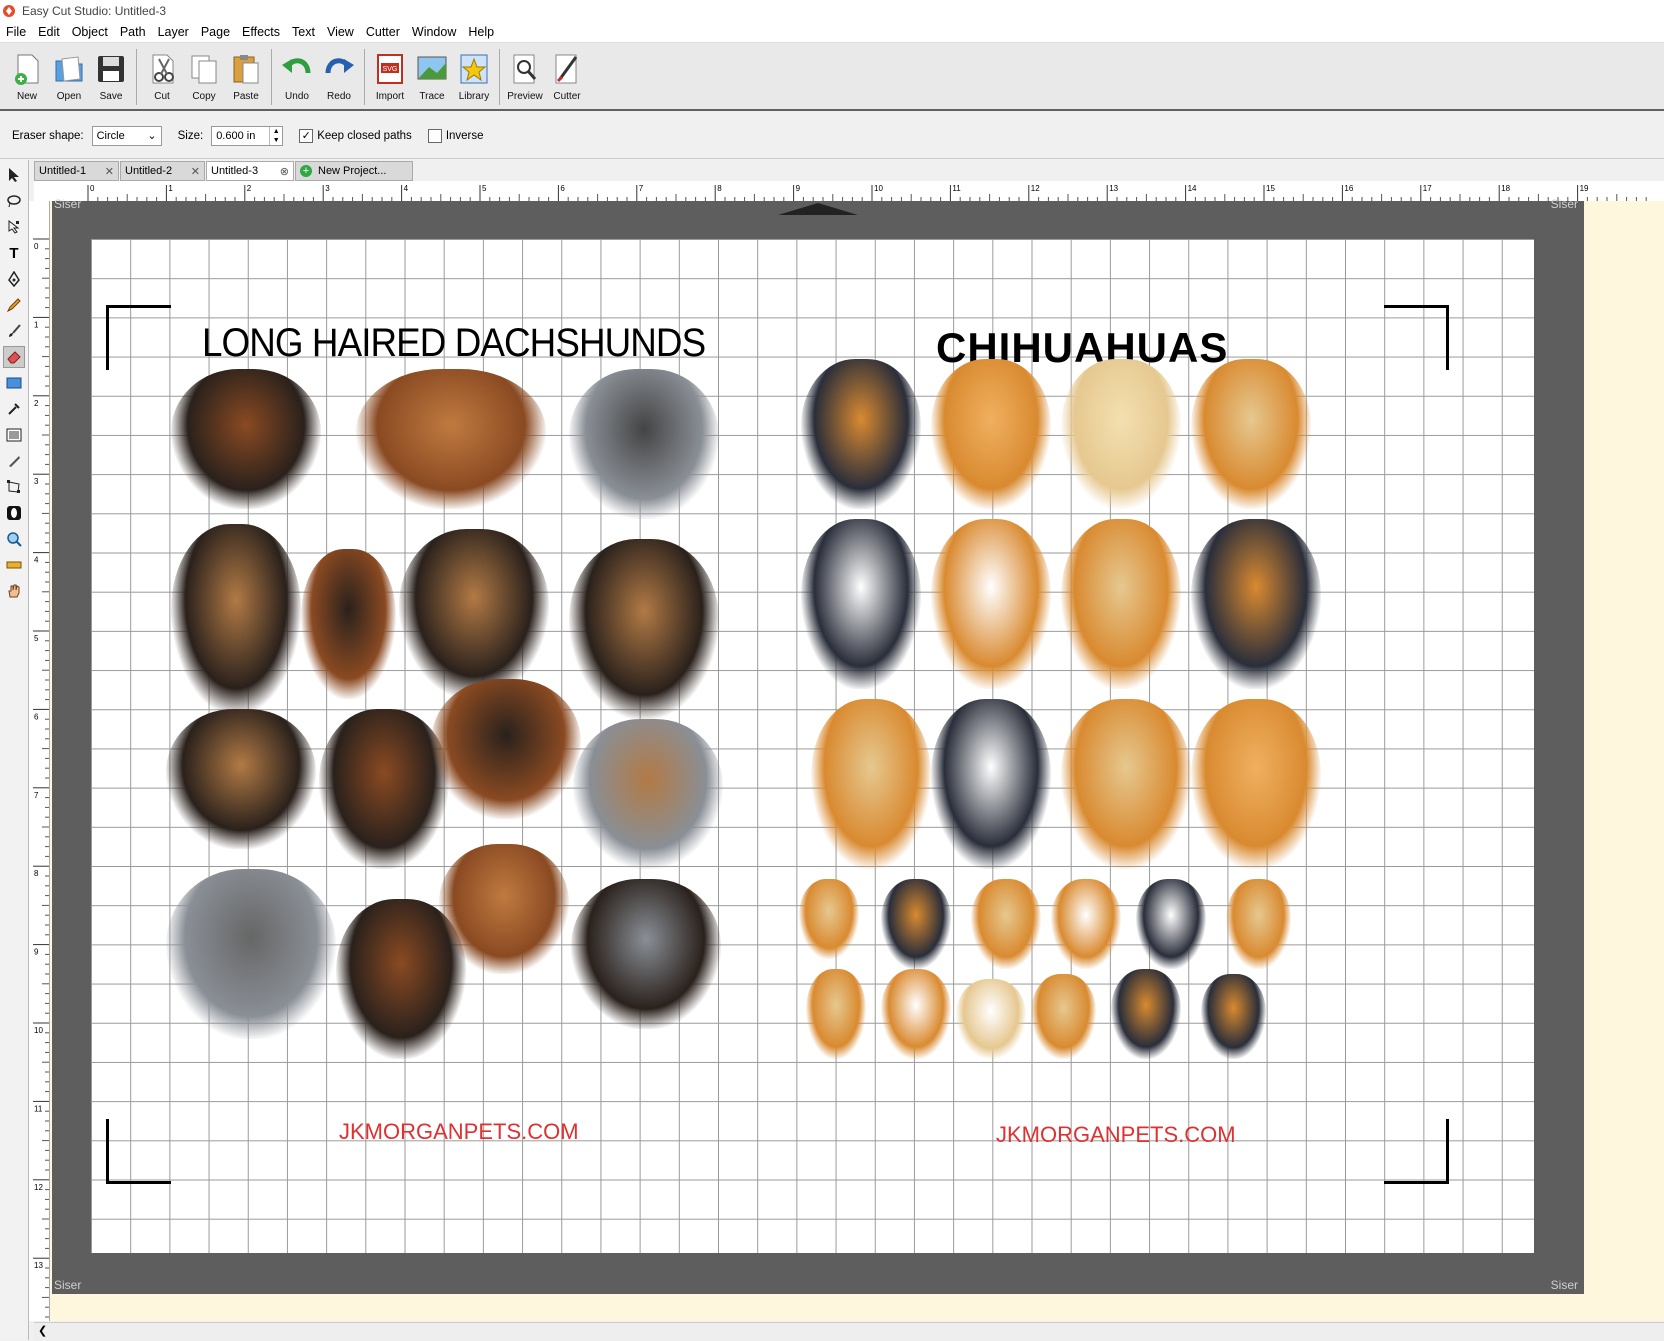 This screenshot has height=1341, width=1664. I want to click on save-button: Save, so click(111, 75).